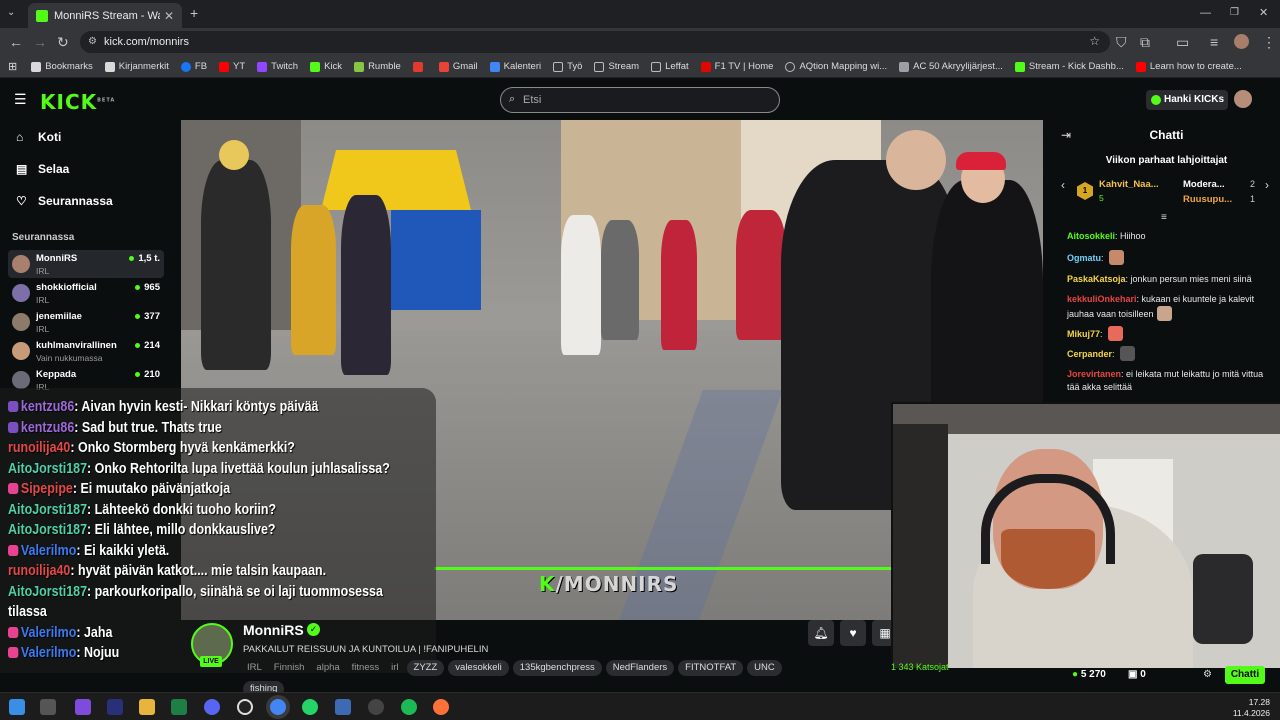 This screenshot has width=1280, height=720. I want to click on cast-icon: ▭, so click(1182, 42).